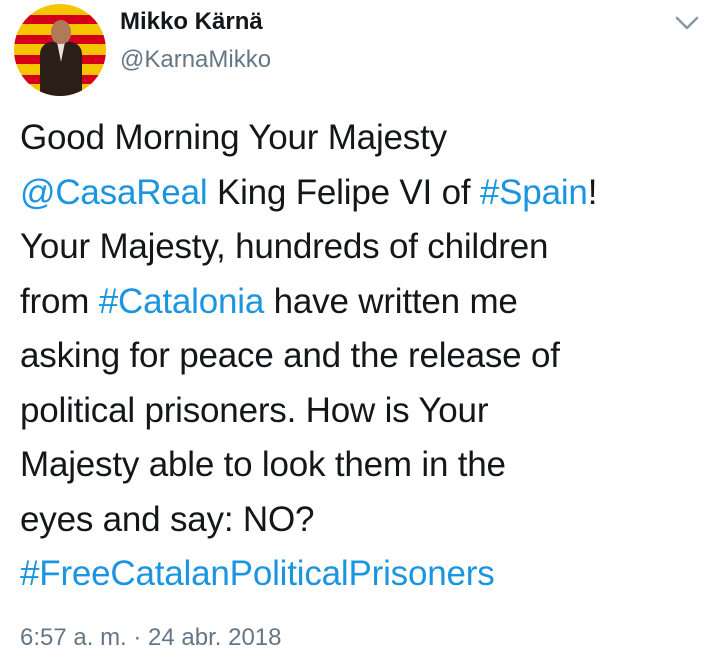 The height and width of the screenshot is (660, 720). What do you see at coordinates (151, 638) in the screenshot?
I see `tweet-timestamp: 6:57 a. m. · 24 abr. 2018` at bounding box center [151, 638].